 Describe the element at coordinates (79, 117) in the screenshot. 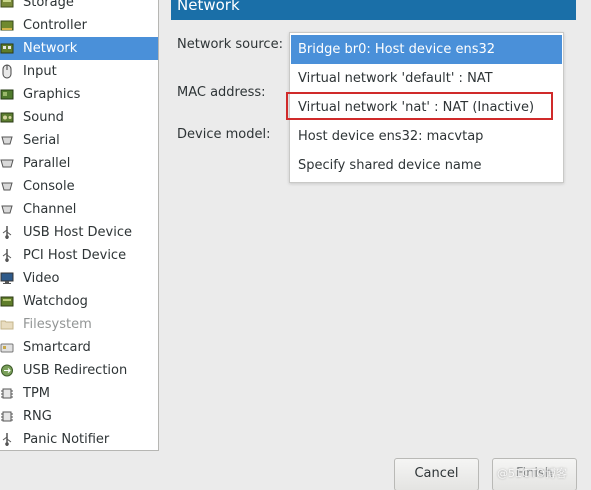

I see `sidebar-item-sound: Sound` at that location.